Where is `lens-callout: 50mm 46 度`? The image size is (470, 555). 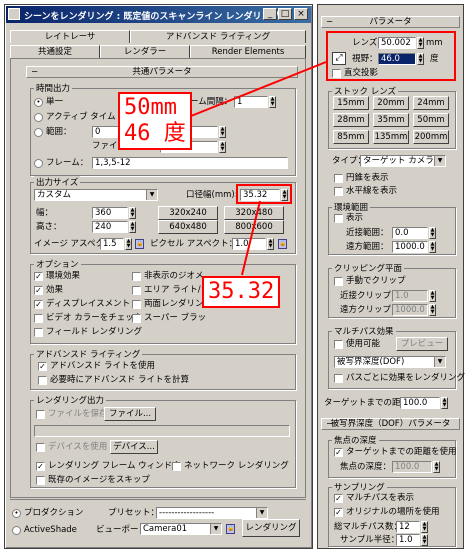
lens-callout: 50mm 46 度 is located at coordinates (155, 121).